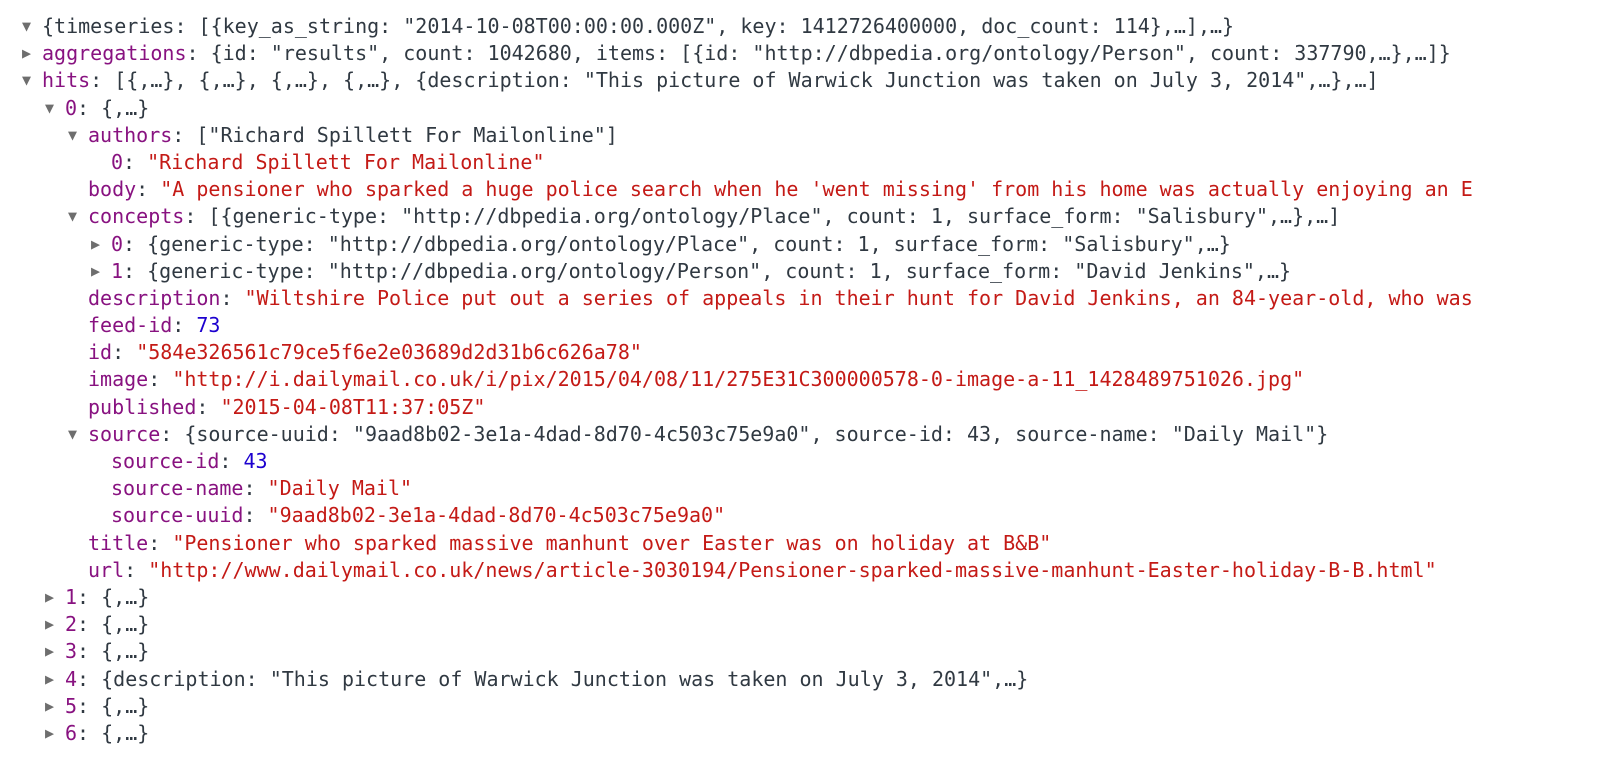  Describe the element at coordinates (71, 705) in the screenshot. I see `json-key: 5` at that location.